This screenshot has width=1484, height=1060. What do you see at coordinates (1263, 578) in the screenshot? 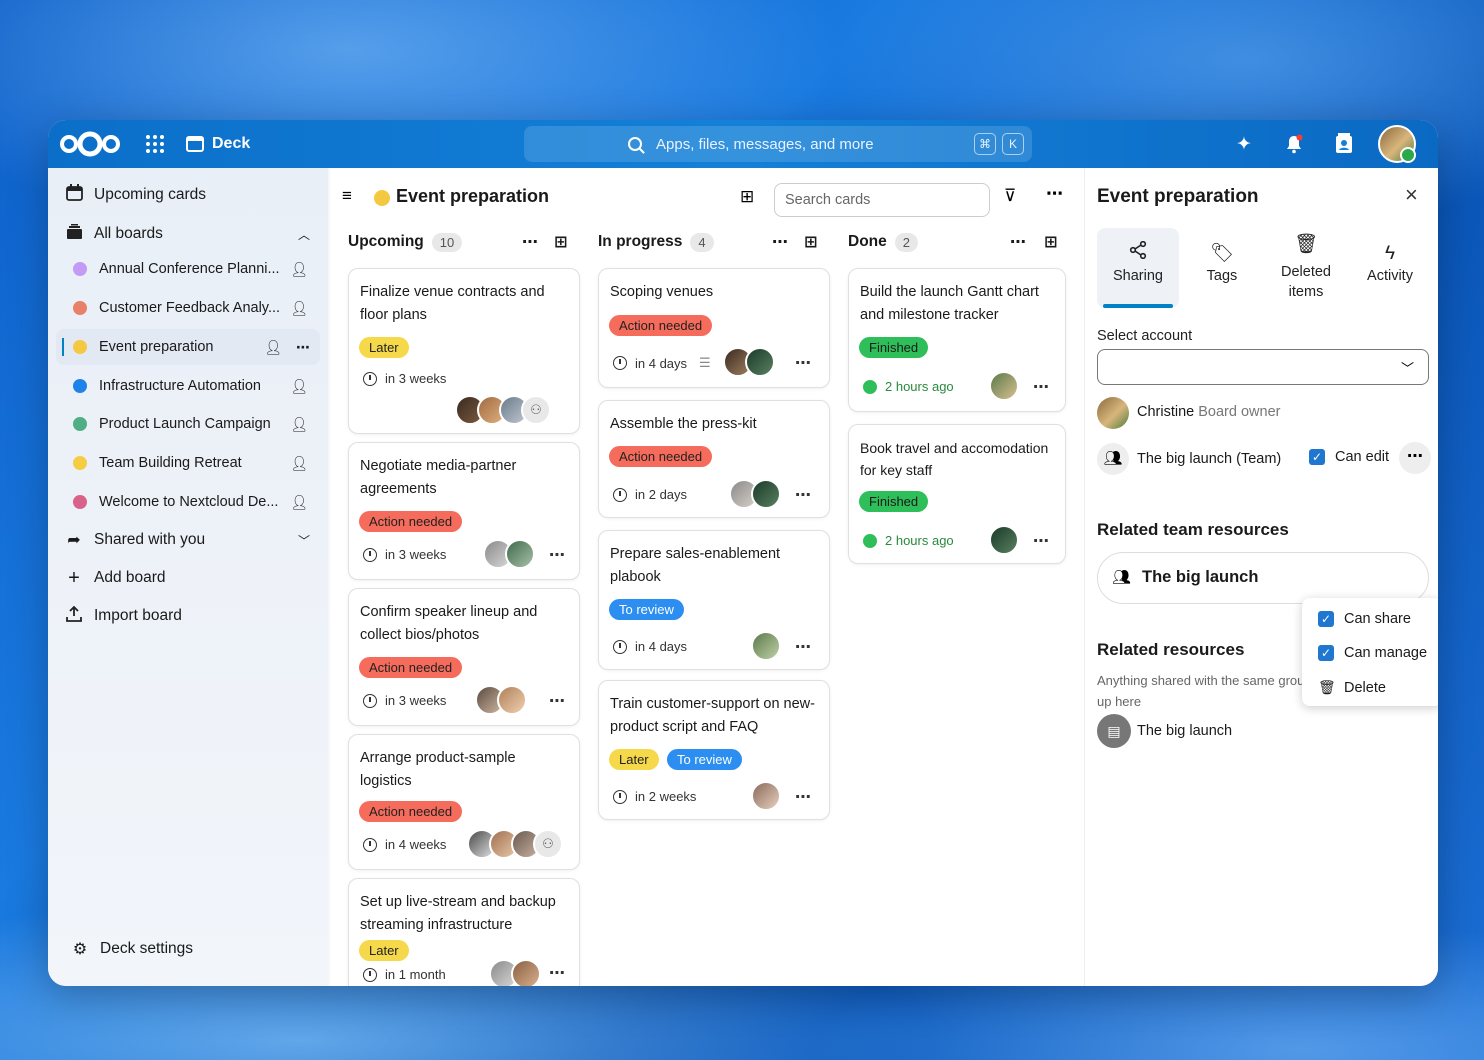
I see `related-team-item: 👥︎ The big launch` at bounding box center [1263, 578].